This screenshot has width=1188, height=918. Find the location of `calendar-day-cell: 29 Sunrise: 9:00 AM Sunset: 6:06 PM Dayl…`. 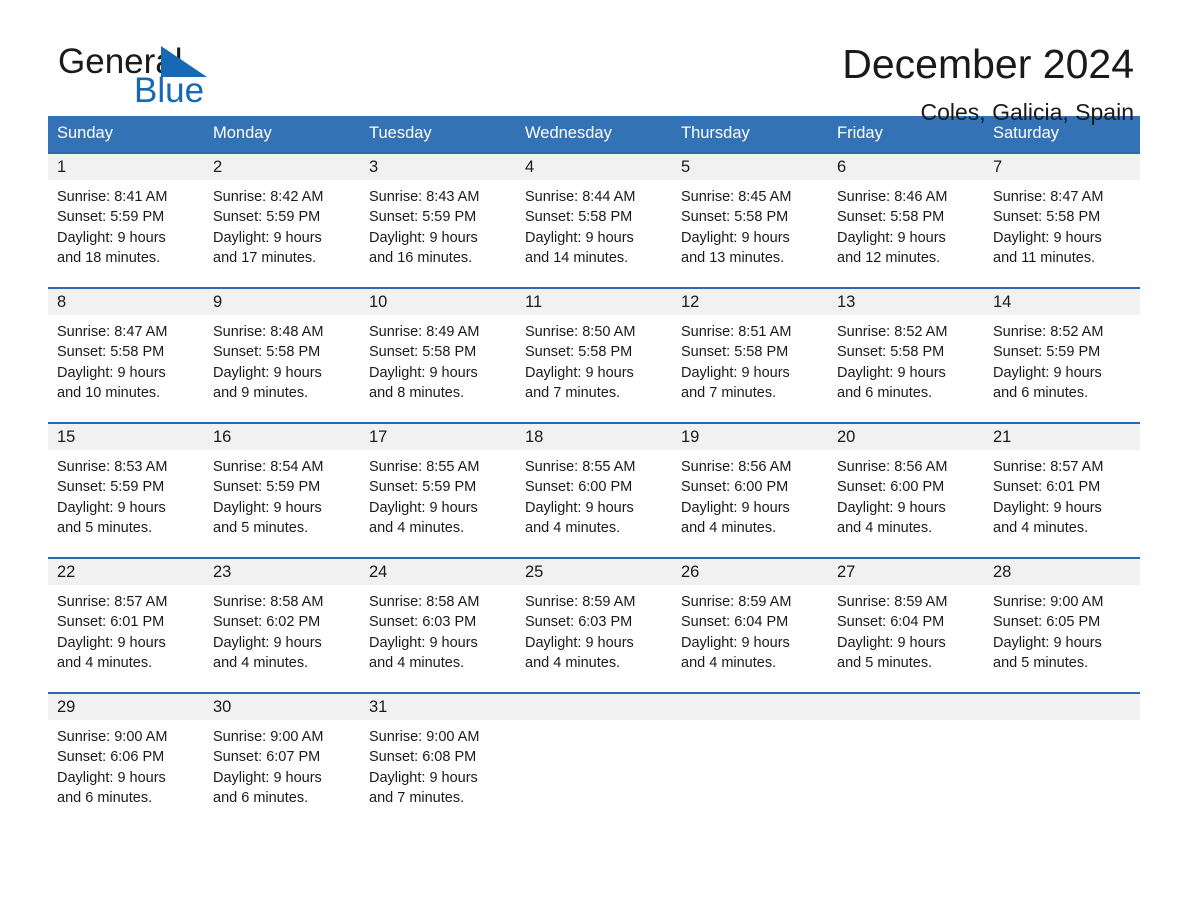

calendar-day-cell: 29 Sunrise: 9:00 AM Sunset: 6:06 PM Dayl… is located at coordinates (126, 760).